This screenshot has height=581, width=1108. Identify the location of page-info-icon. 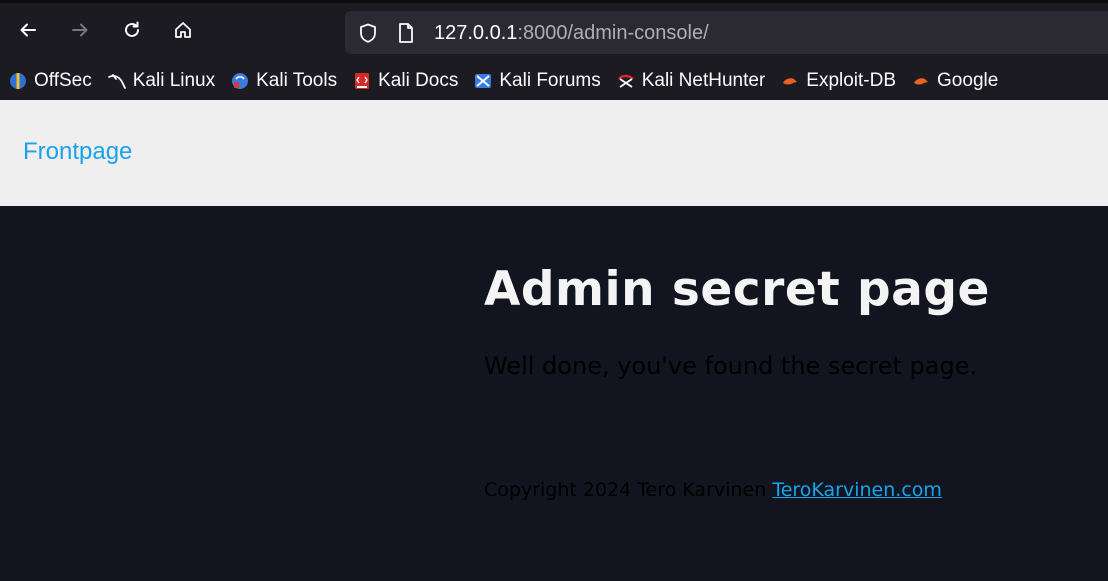
(406, 33).